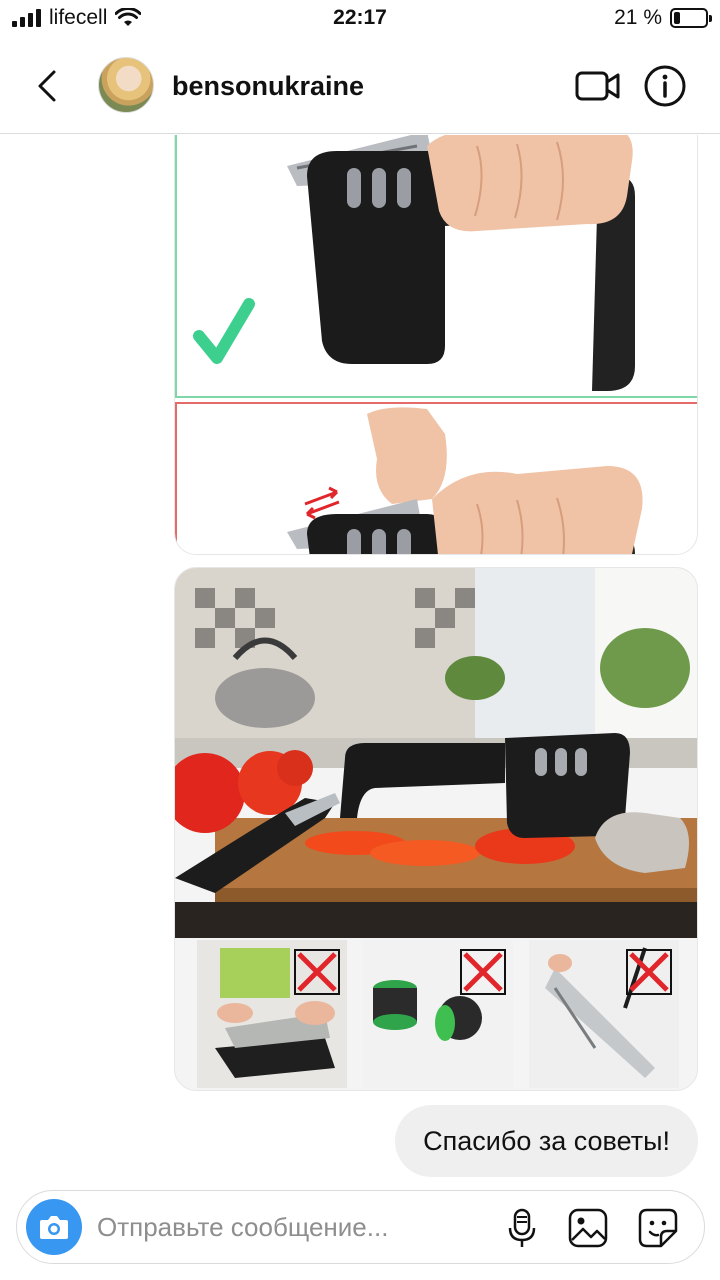  Describe the element at coordinates (658, 1228) in the screenshot. I see `sticker-icon` at that location.